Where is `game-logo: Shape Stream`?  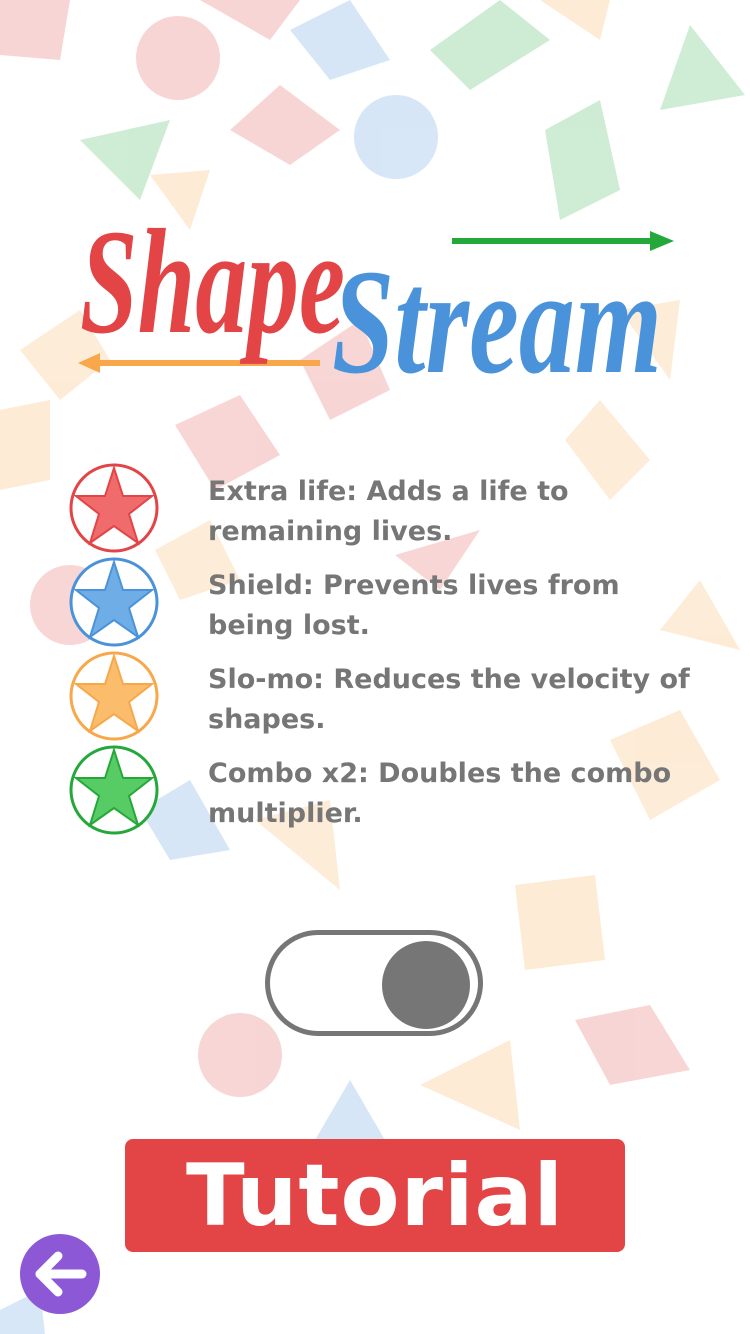 game-logo: Shape Stream is located at coordinates (380, 292).